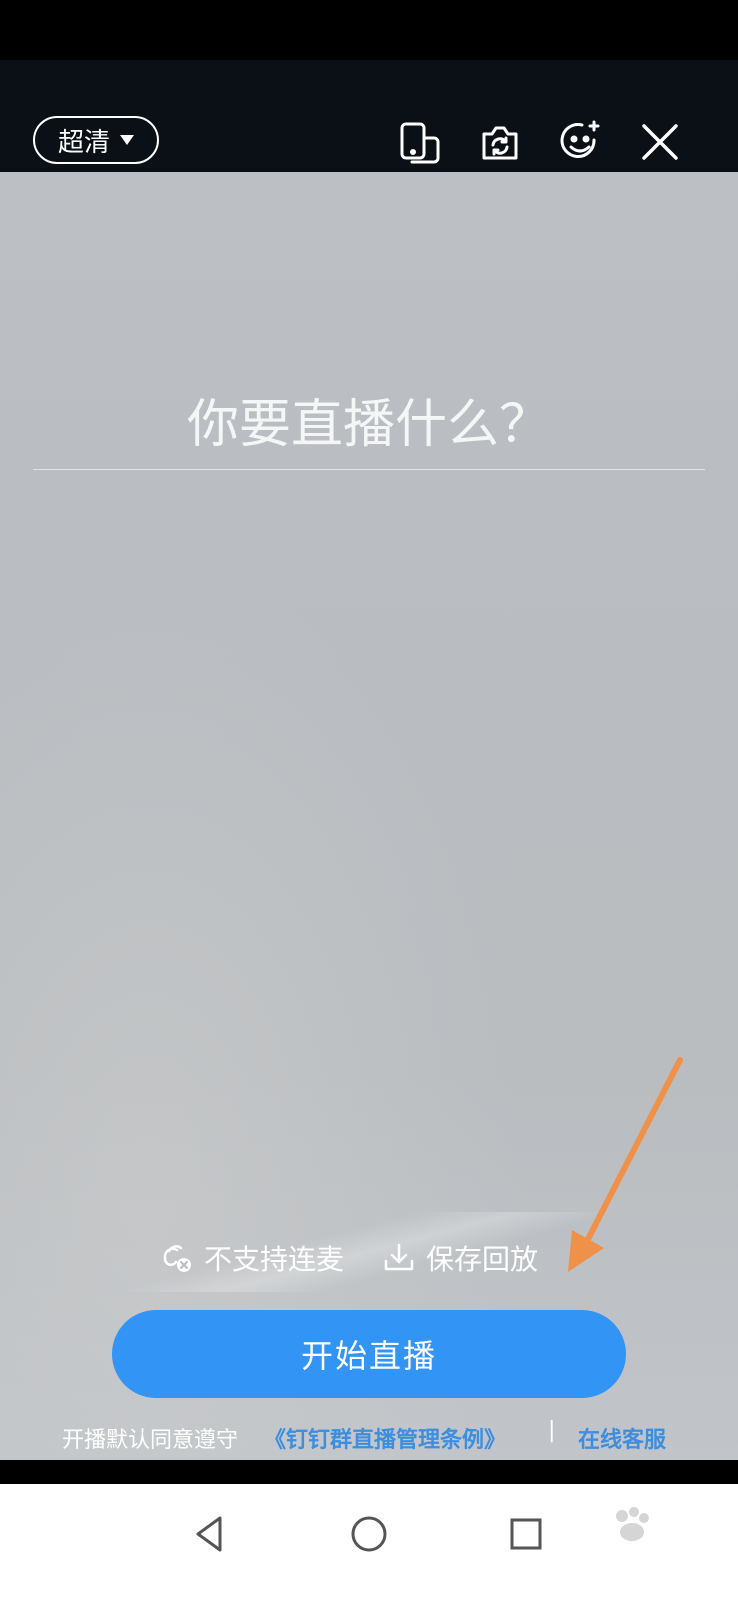  I want to click on quality-selector-button: 超清, so click(96, 140).